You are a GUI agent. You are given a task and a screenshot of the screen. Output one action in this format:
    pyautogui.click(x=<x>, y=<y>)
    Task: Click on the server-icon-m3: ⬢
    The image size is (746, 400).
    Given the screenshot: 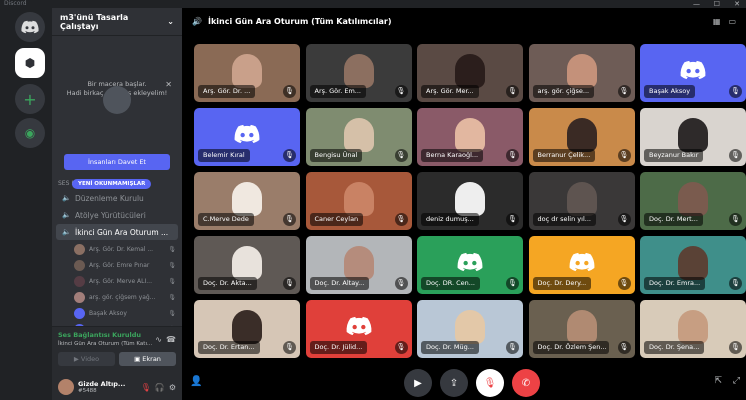 What is the action you would take?
    pyautogui.click(x=30, y=63)
    